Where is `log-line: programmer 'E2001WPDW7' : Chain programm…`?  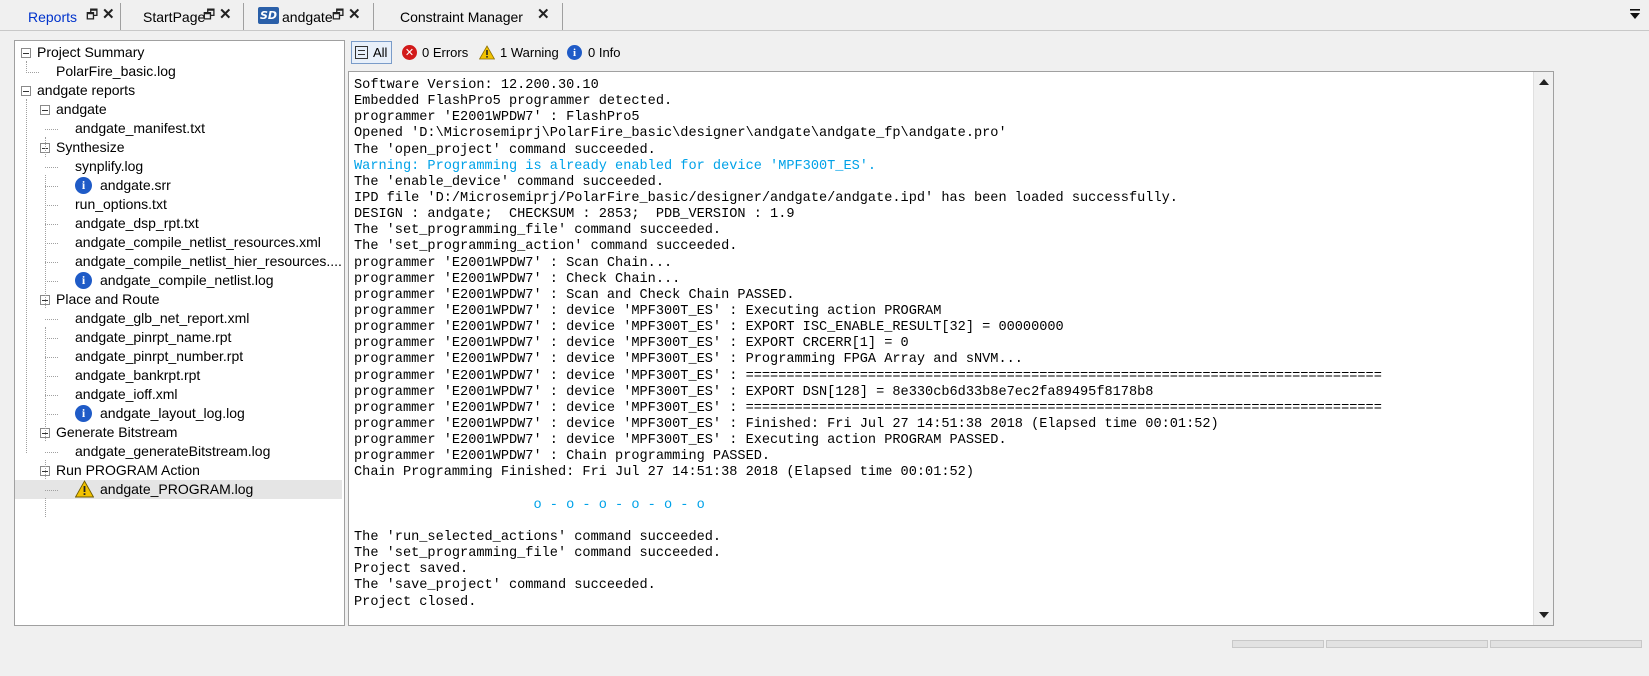
log-line: programmer 'E2001WPDW7' : Chain programm… is located at coordinates (562, 457).